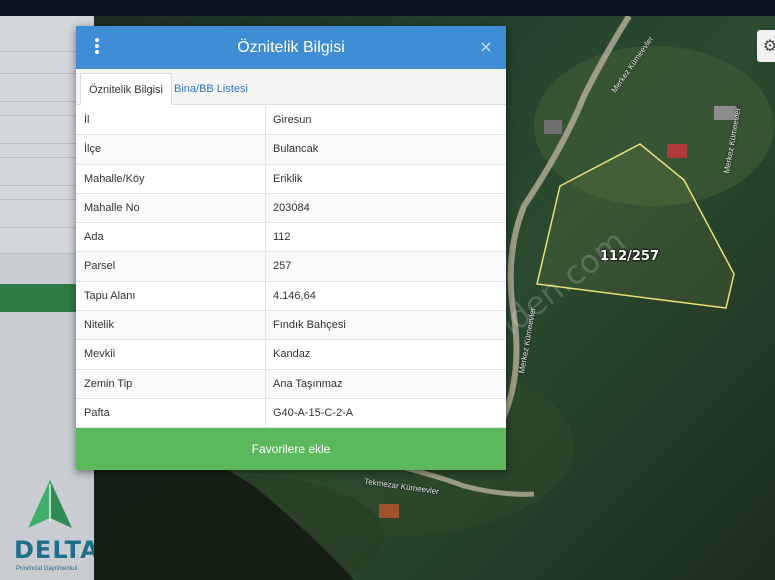  I want to click on tab-bar: Öznitelik Bilgisi Bina/BB Listesi, so click(291, 87).